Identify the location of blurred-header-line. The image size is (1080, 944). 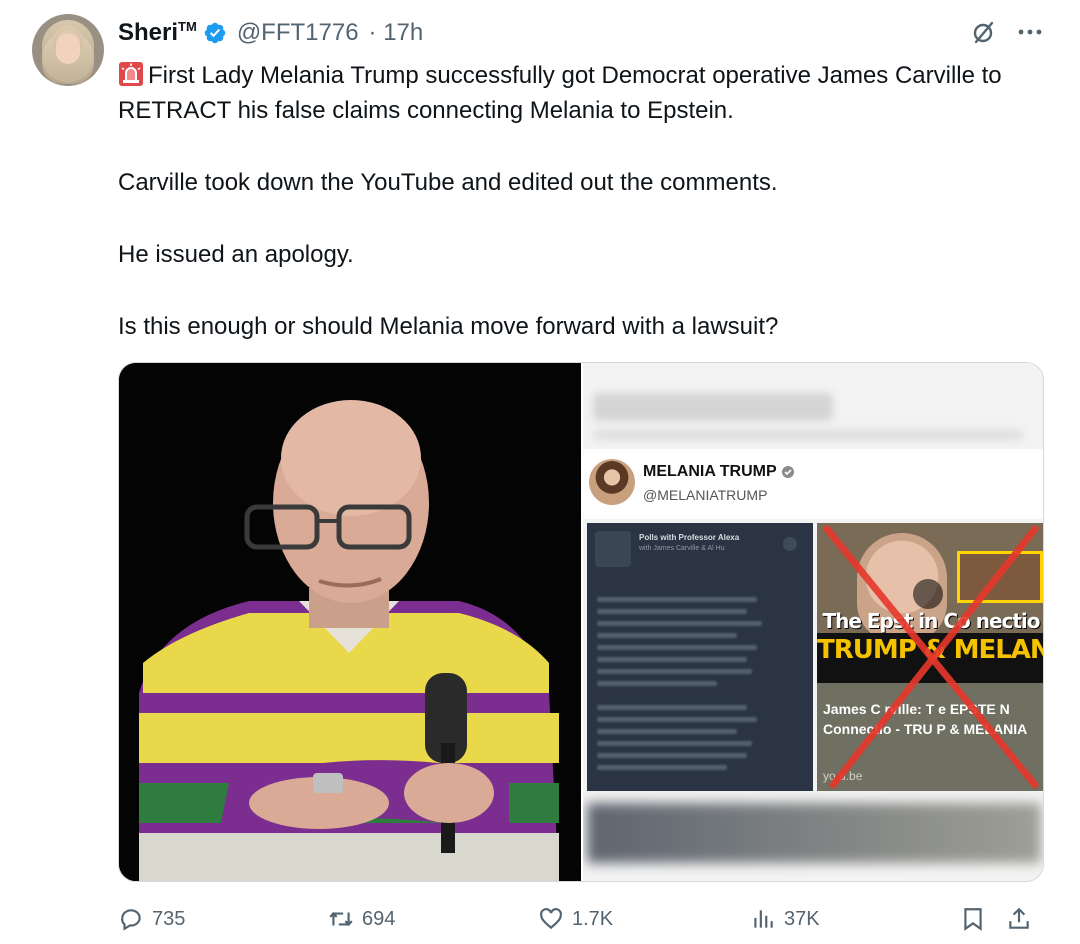
(808, 435).